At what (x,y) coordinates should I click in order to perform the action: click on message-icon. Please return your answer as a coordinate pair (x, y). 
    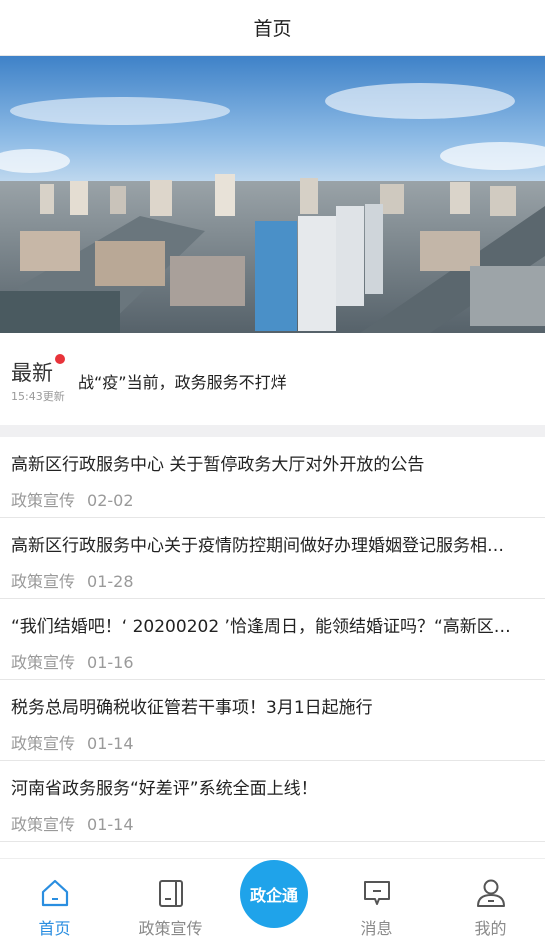
    Looking at the image, I should click on (376, 893).